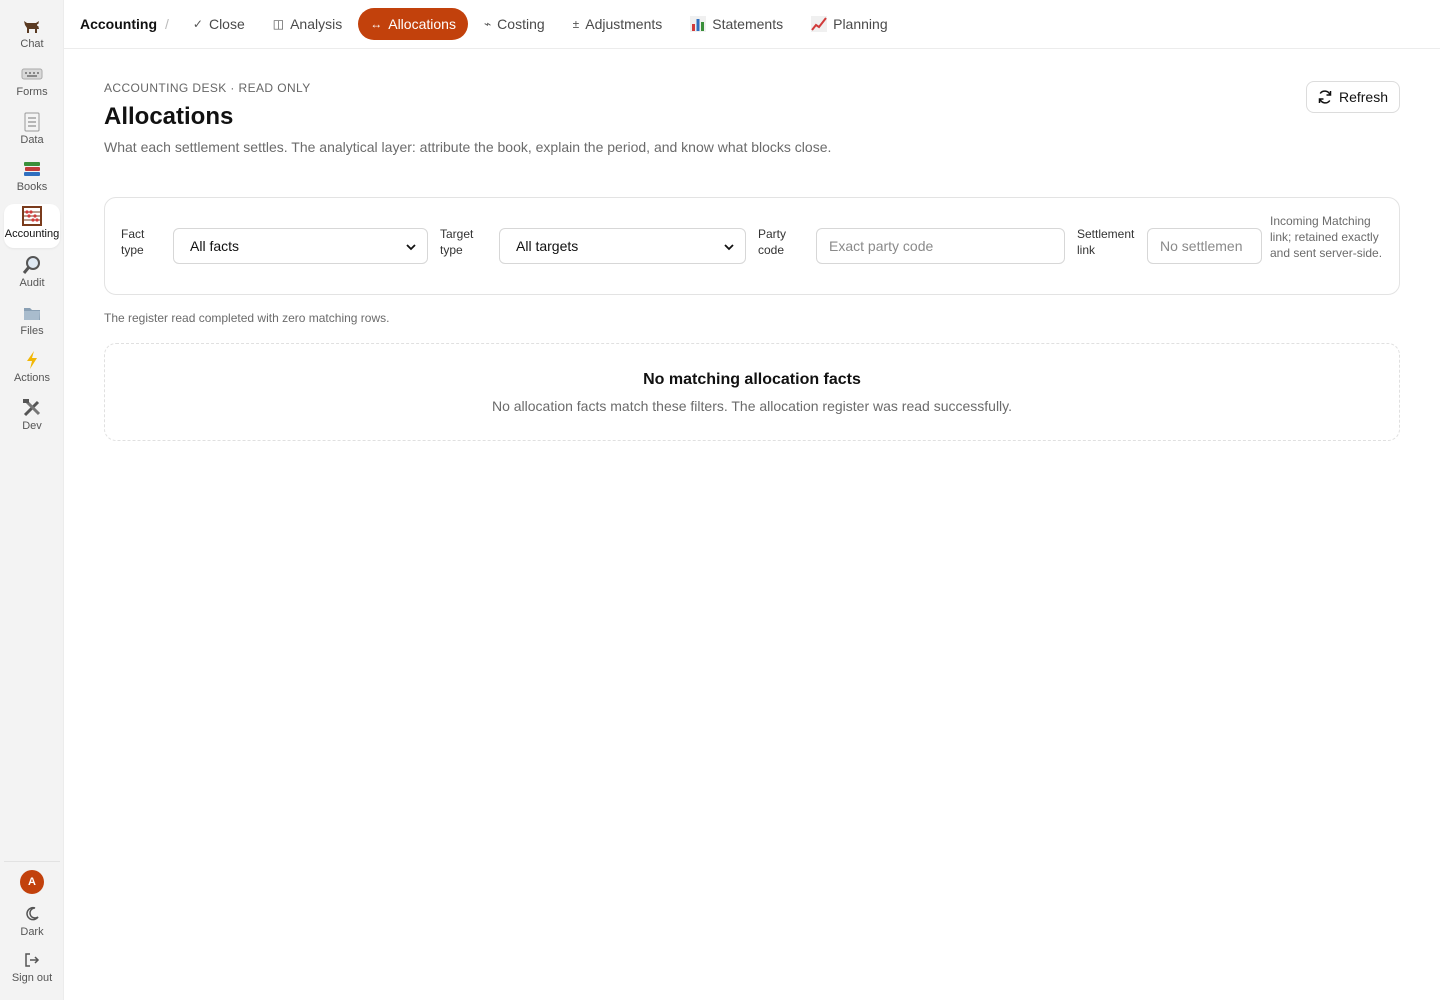  I want to click on moon-icon, so click(32, 914).